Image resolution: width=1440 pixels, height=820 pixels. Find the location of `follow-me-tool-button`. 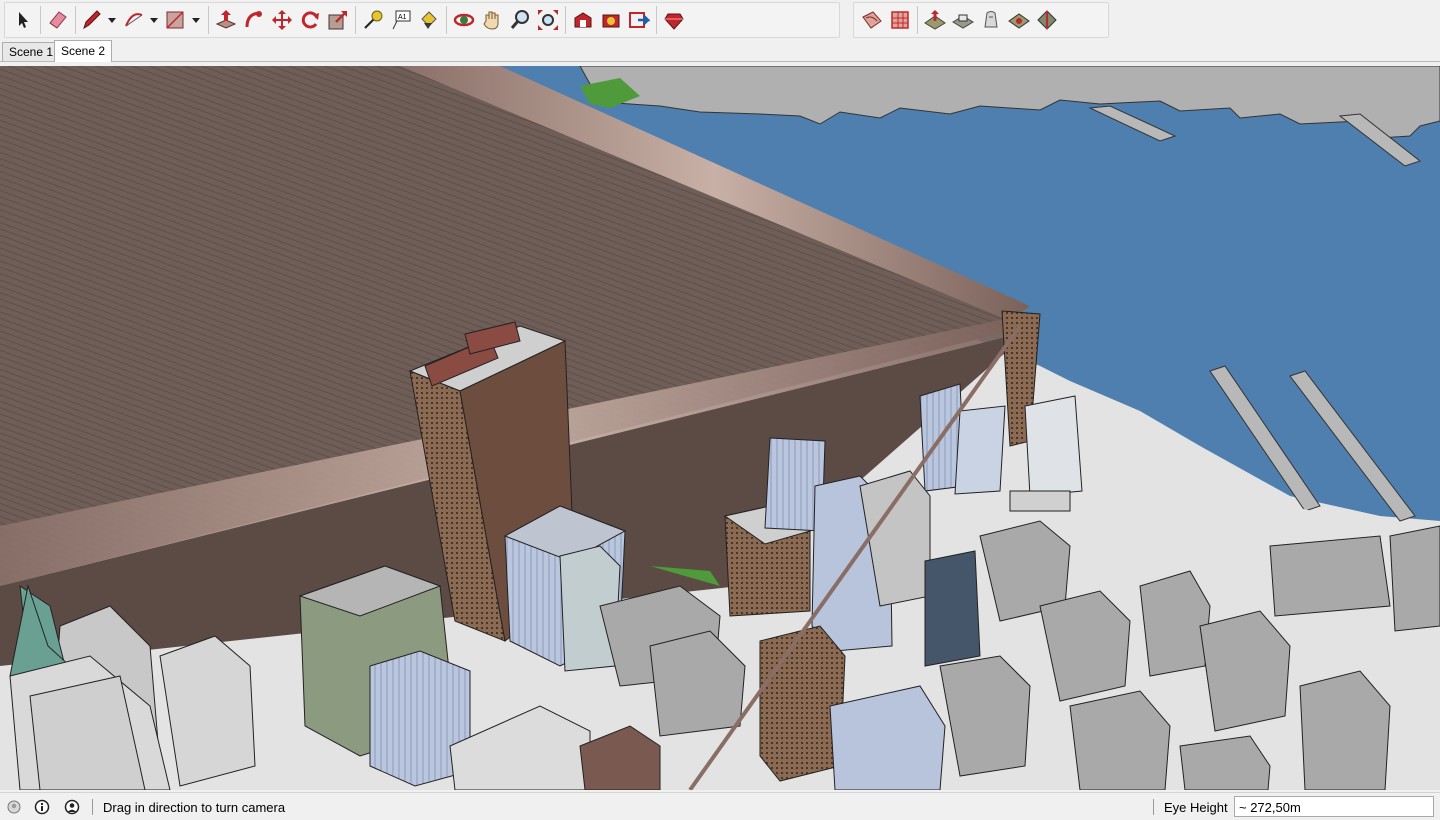

follow-me-tool-button is located at coordinates (254, 20).